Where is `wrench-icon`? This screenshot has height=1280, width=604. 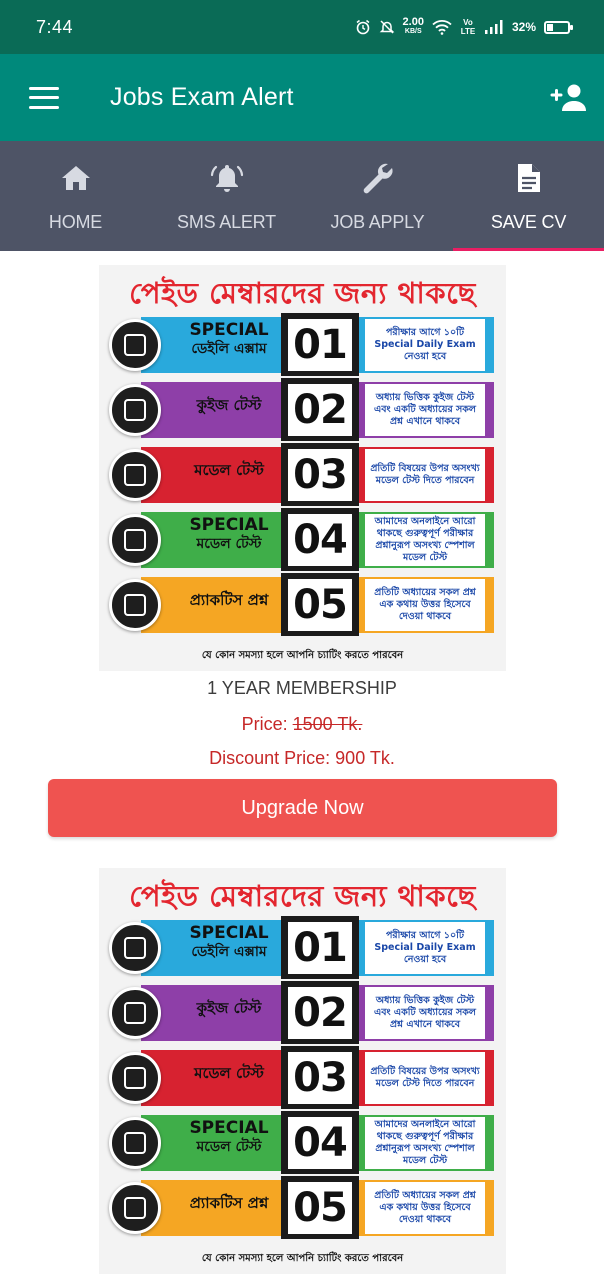
wrench-icon is located at coordinates (378, 178).